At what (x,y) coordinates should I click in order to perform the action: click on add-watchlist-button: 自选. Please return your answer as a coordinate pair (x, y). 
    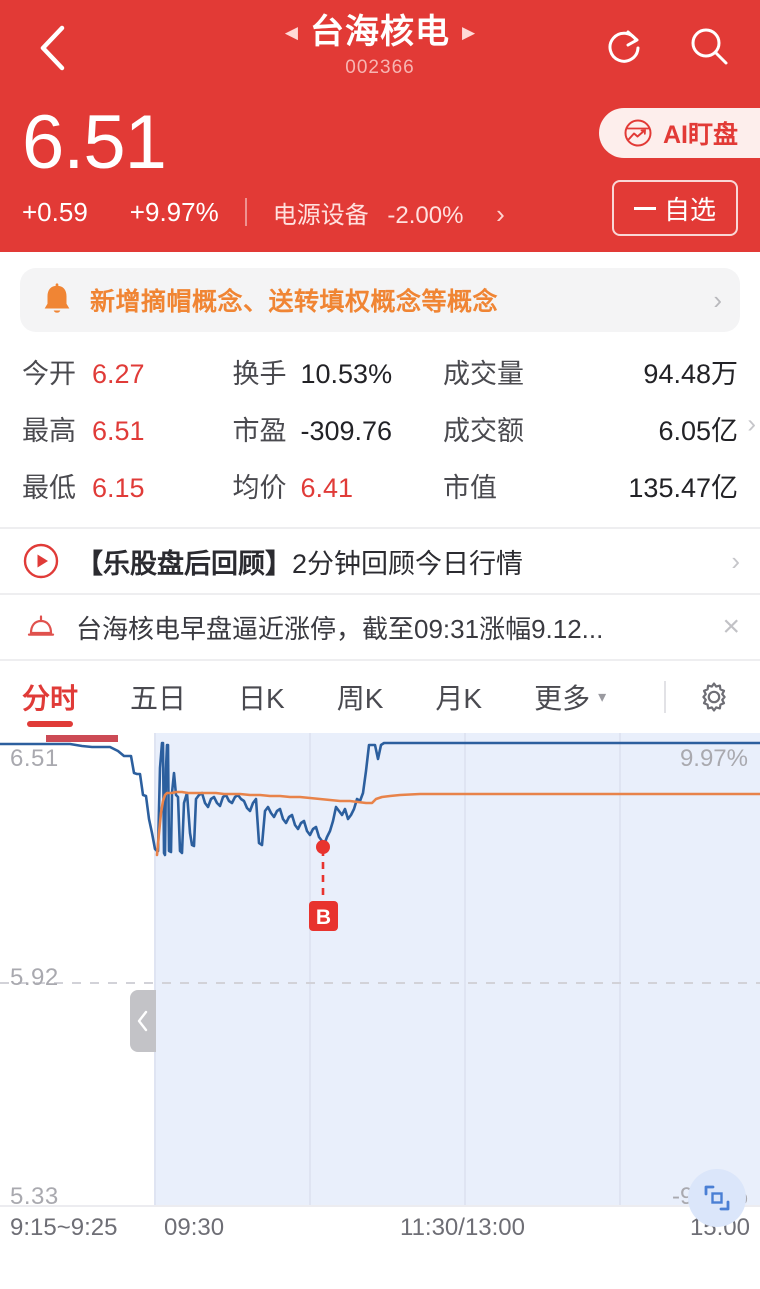
    Looking at the image, I should click on (675, 208).